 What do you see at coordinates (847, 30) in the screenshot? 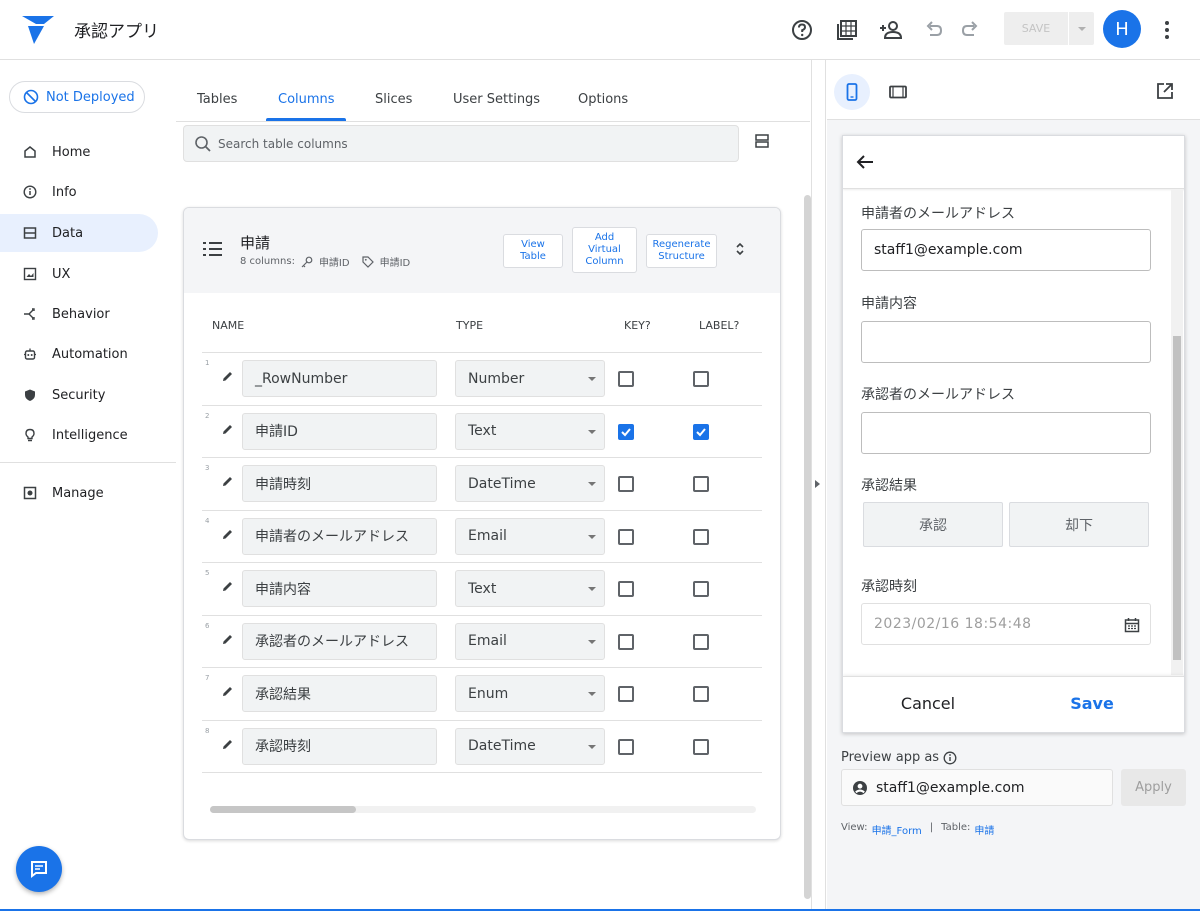
I see `editor-tables-icon` at bounding box center [847, 30].